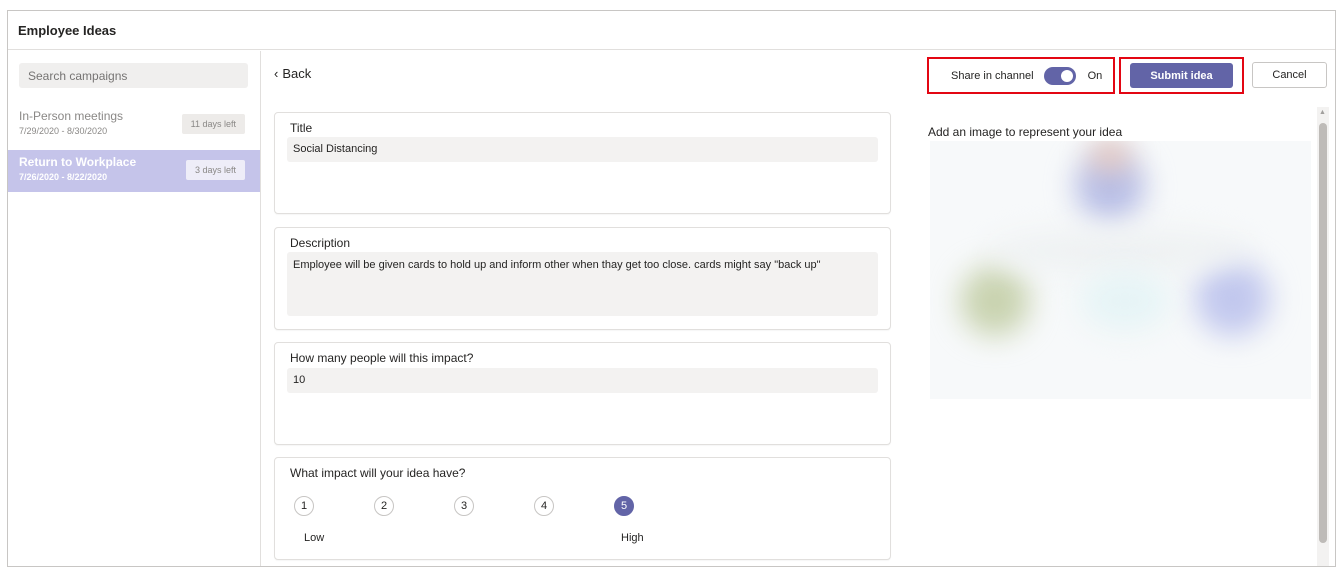 Image resolution: width=1344 pixels, height=580 pixels. What do you see at coordinates (213, 124) in the screenshot?
I see `days-left-badge: 11 days left` at bounding box center [213, 124].